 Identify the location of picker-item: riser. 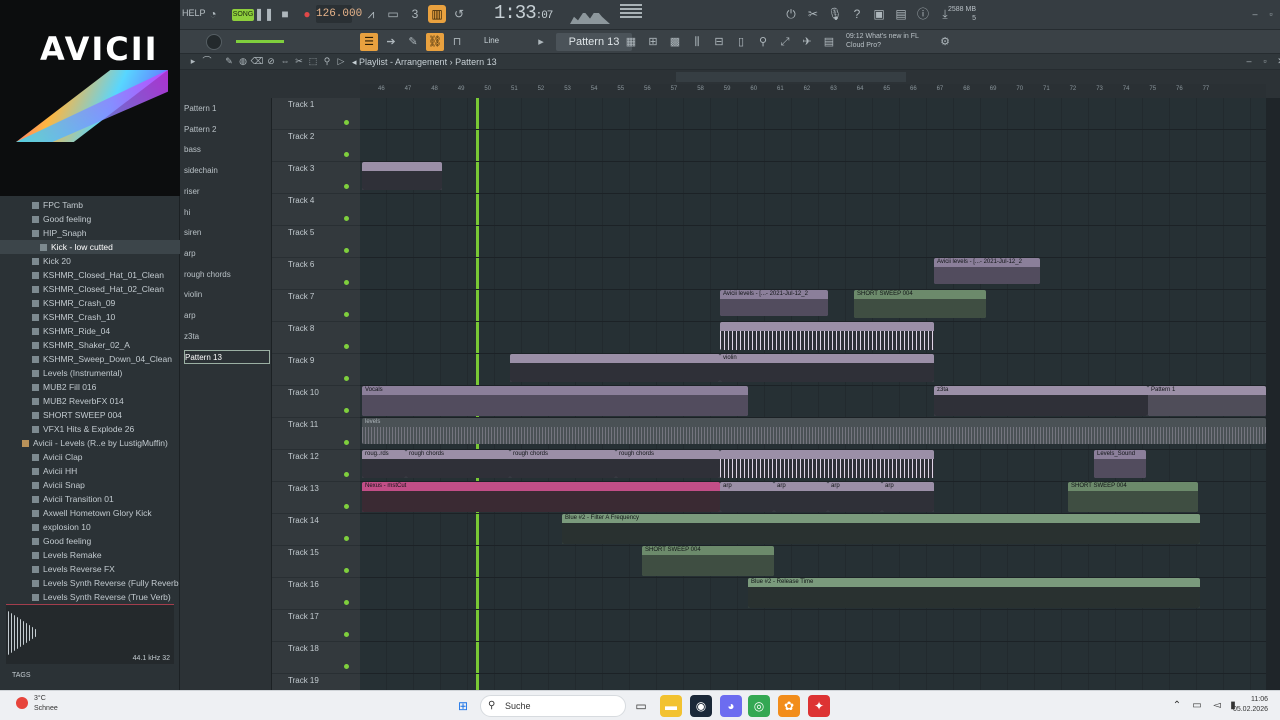
(227, 192).